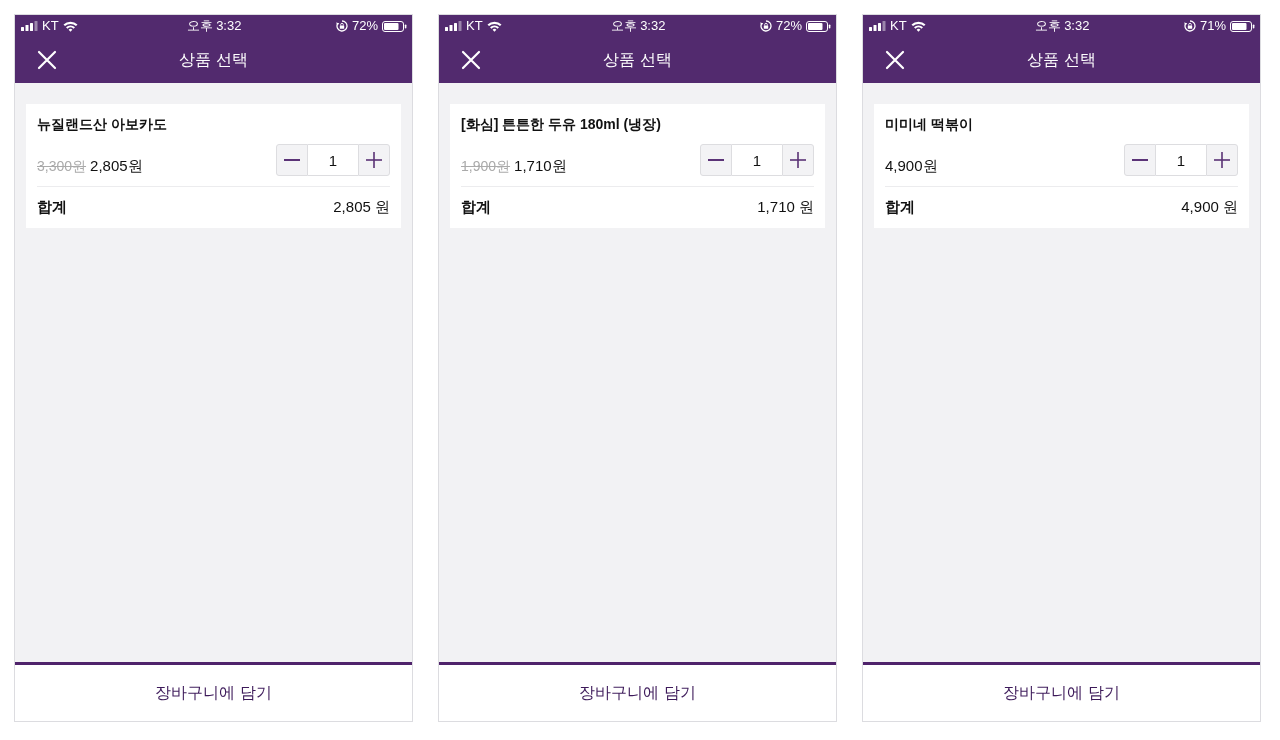 This screenshot has width=1280, height=740. What do you see at coordinates (929, 124) in the screenshot?
I see `product-name: 미미네 떡볶이` at bounding box center [929, 124].